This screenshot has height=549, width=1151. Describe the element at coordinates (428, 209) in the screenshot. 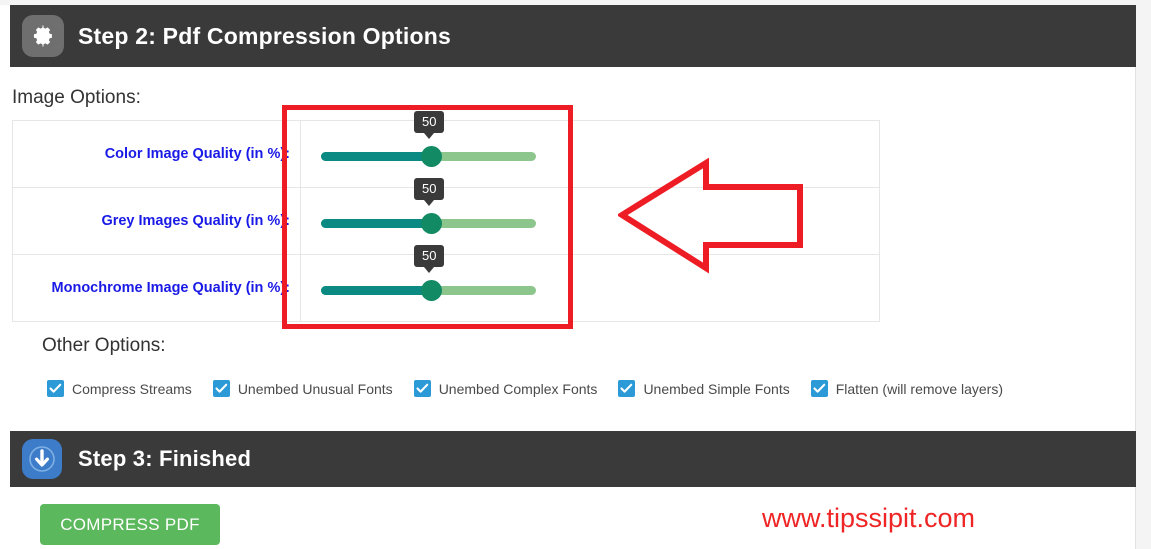

I see `grey-images-quality-slider: 50` at that location.